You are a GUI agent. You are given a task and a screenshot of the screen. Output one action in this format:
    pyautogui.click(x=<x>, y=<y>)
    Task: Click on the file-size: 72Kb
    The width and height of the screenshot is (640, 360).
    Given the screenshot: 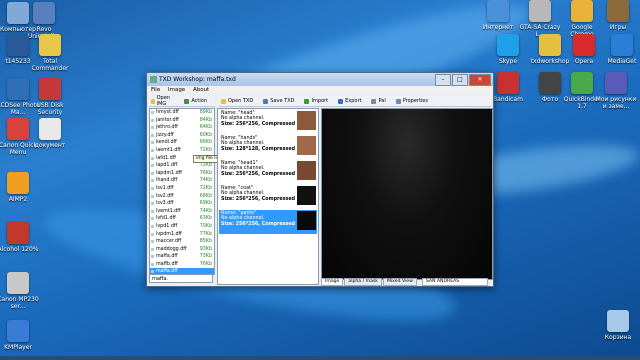 What is the action you would take?
    pyautogui.click(x=205, y=166)
    